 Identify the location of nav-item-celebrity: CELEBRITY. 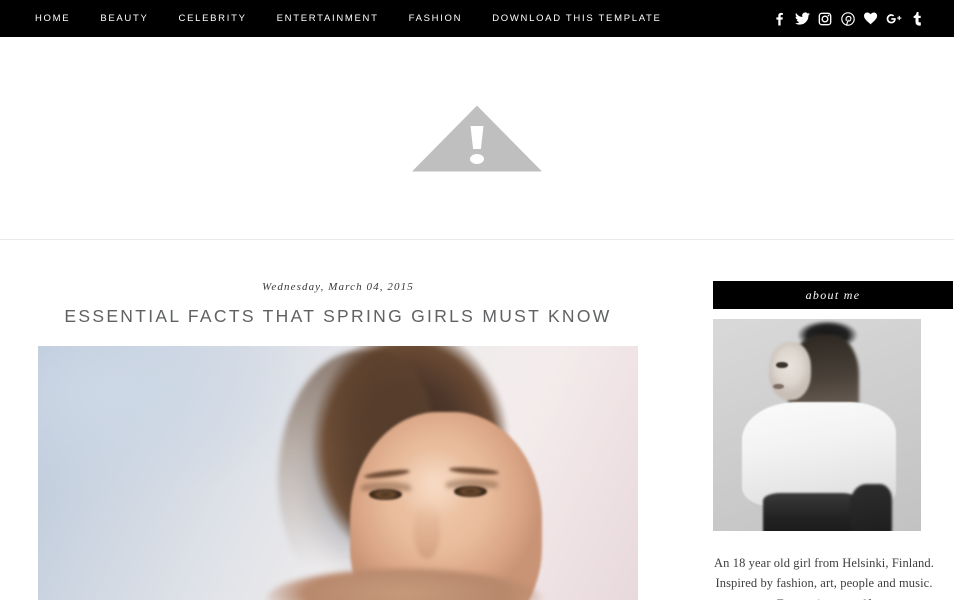
(221, 18).